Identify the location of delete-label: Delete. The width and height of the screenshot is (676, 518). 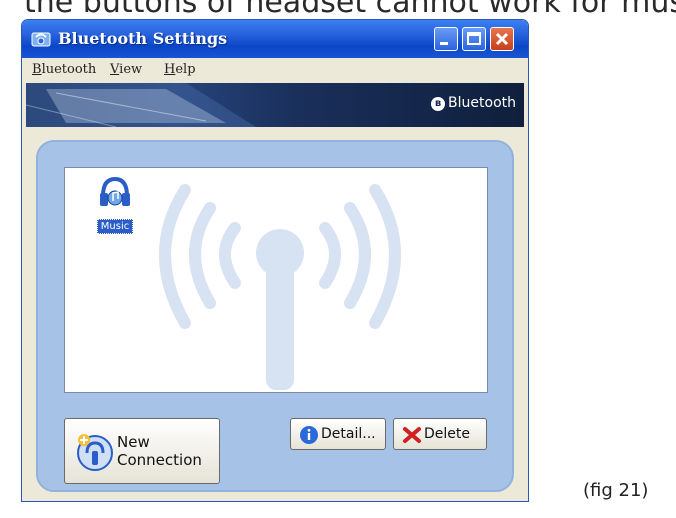
(447, 434).